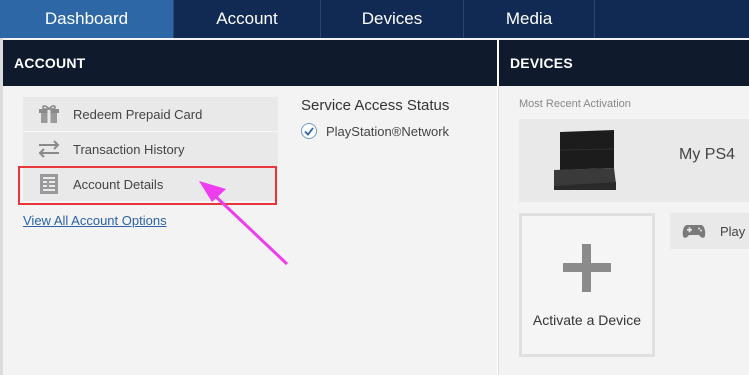 This screenshot has width=749, height=375. What do you see at coordinates (392, 19) in the screenshot?
I see `tab-devices: Devices` at bounding box center [392, 19].